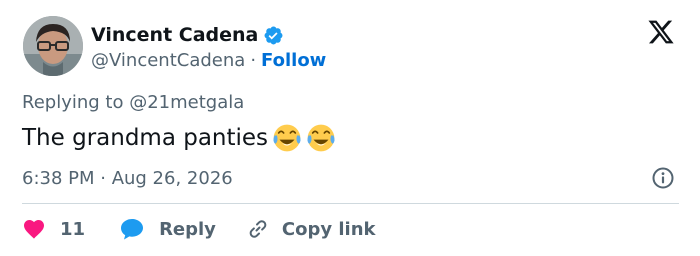  I want to click on link-icon, so click(258, 229).